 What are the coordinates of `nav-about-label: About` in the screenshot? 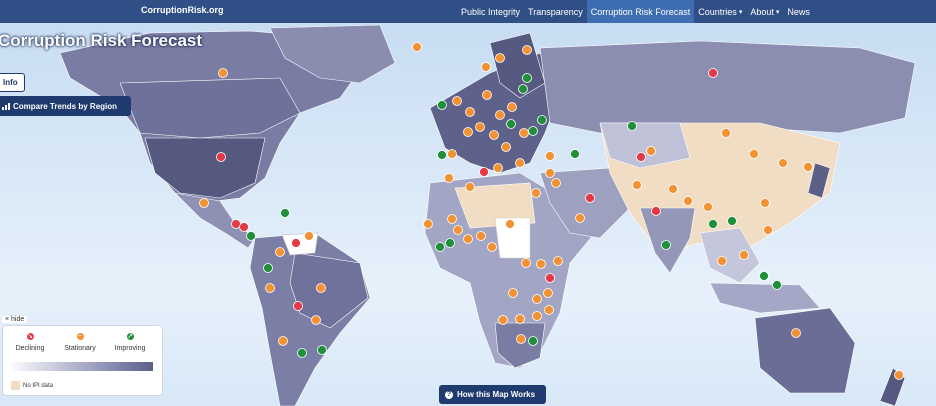 It's located at (762, 11).